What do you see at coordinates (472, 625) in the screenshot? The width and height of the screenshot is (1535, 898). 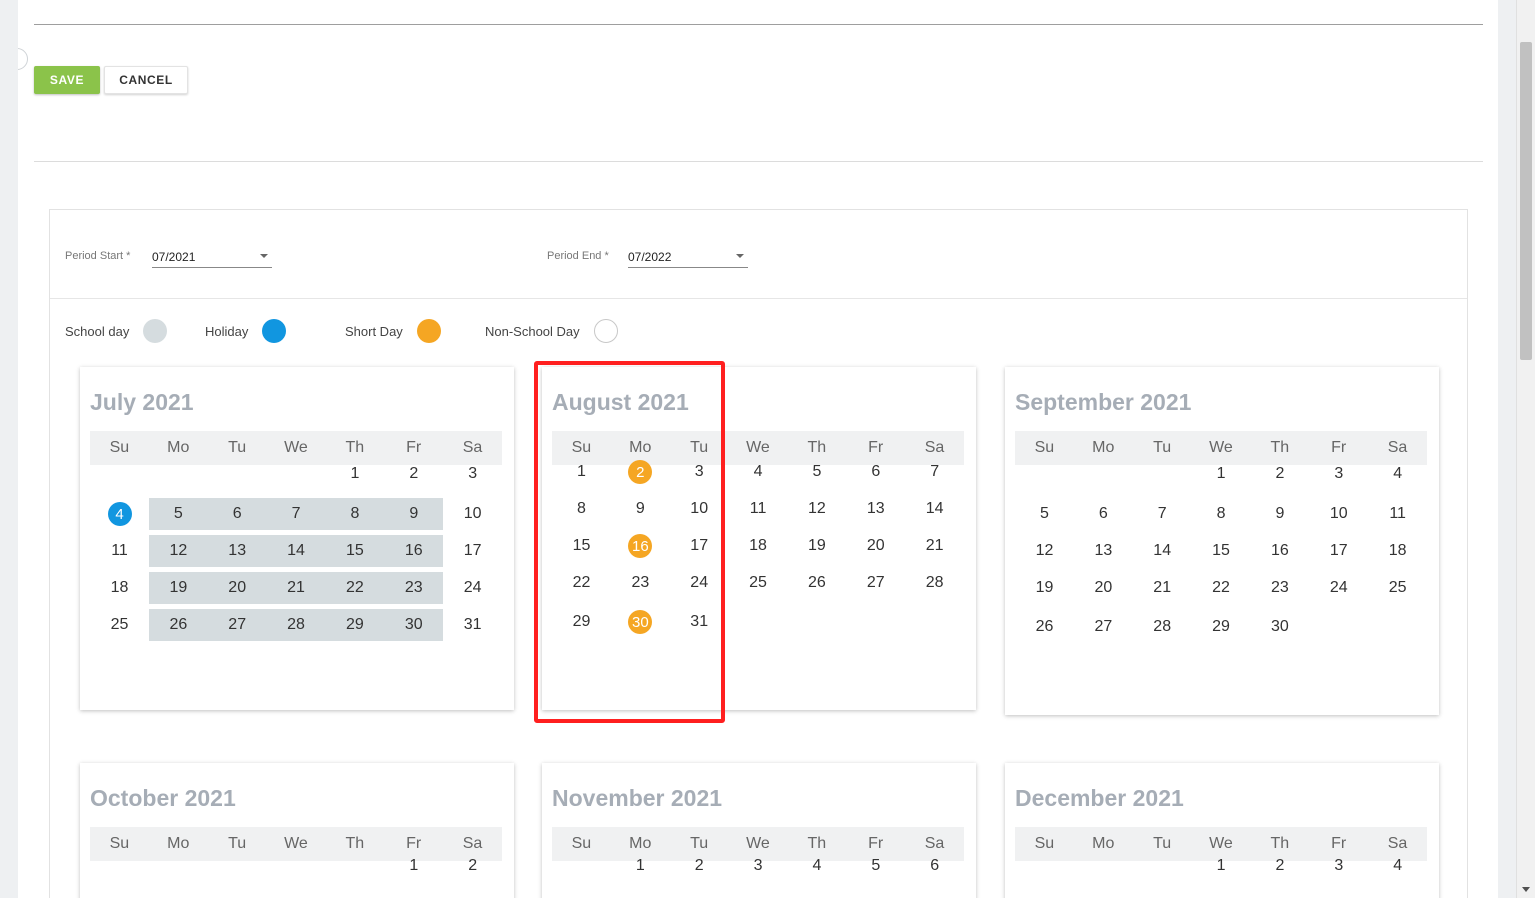 I see `calendar-day: 31` at bounding box center [472, 625].